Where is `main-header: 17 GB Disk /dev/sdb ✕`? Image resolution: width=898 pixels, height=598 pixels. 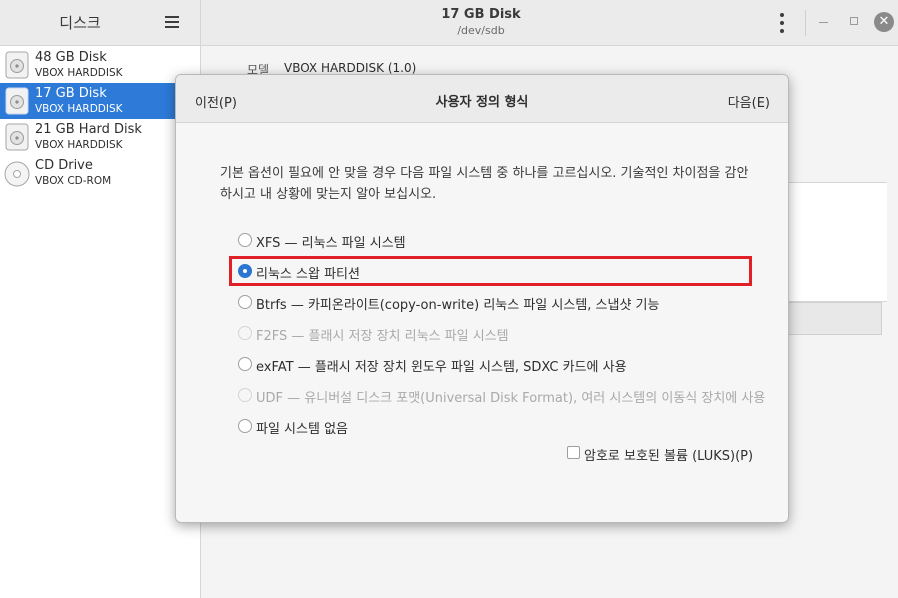
main-header: 17 GB Disk /dev/sdb ✕ is located at coordinates (549, 23).